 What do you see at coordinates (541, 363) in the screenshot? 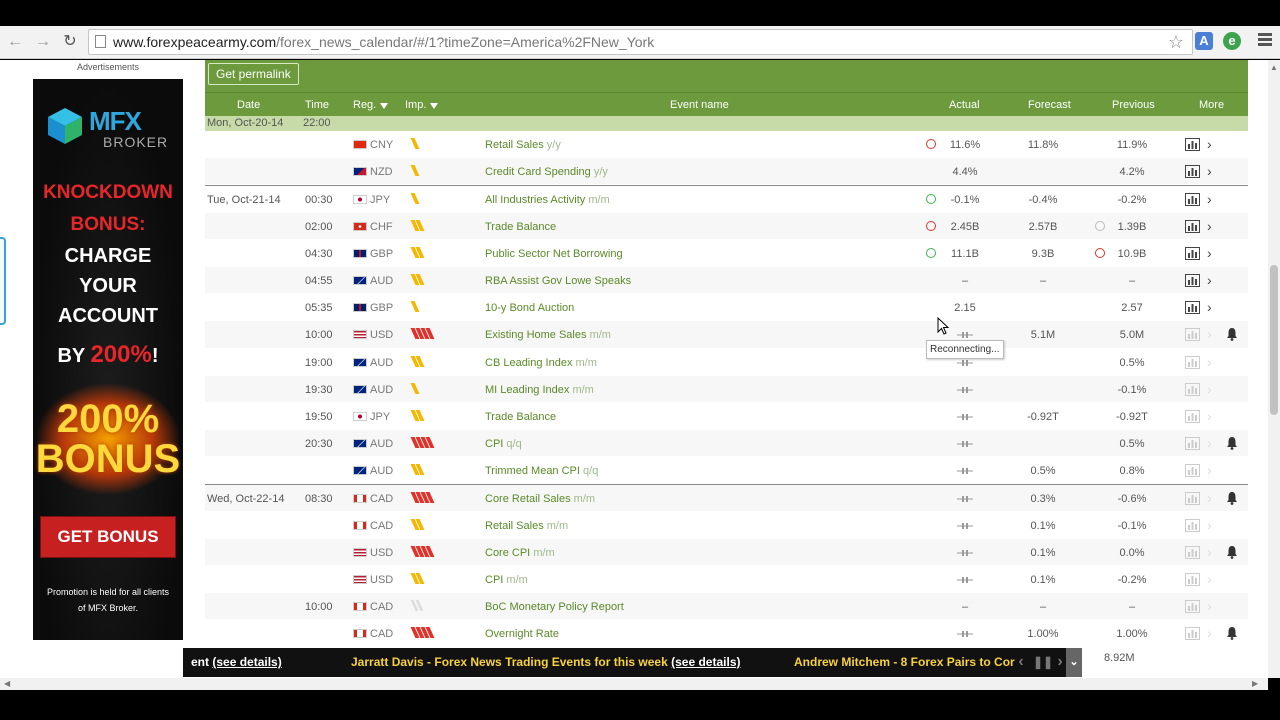
I see `event-name-link: CB Leading Index m/m` at bounding box center [541, 363].